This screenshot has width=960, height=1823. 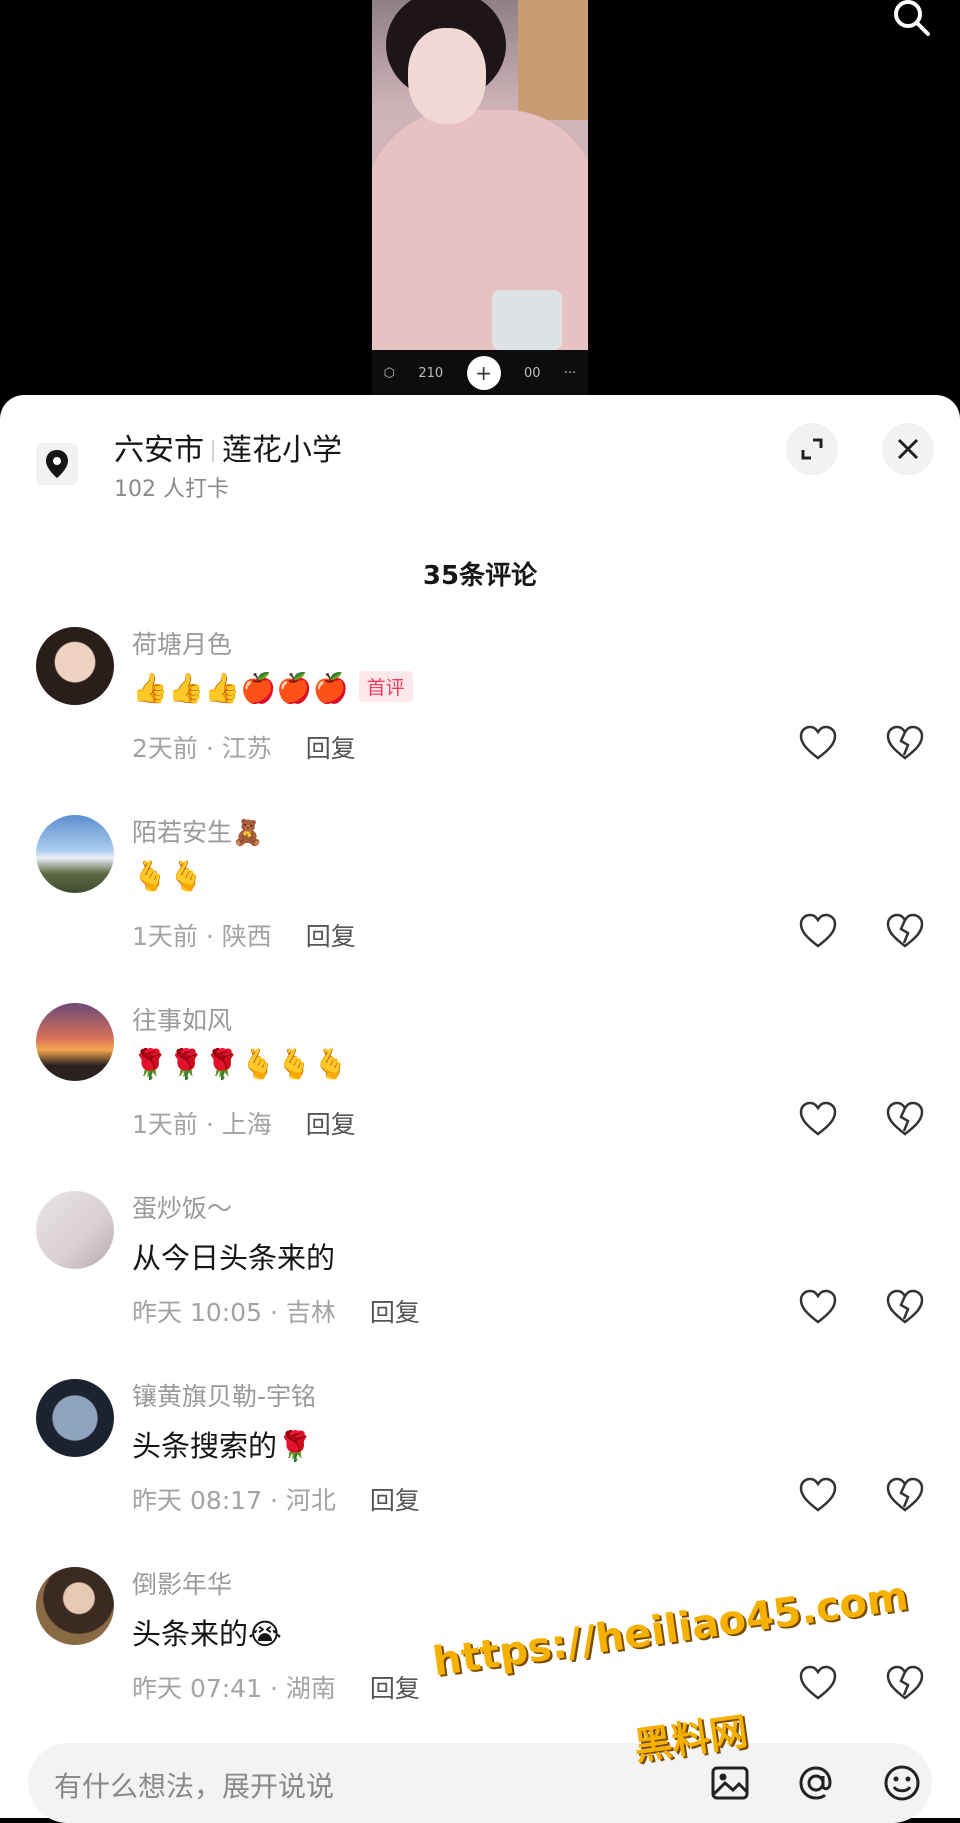 What do you see at coordinates (480, 889) in the screenshot?
I see `comment-item: 陌若安生🧸 🫰🫰 1天前 · 陕西 回复` at bounding box center [480, 889].